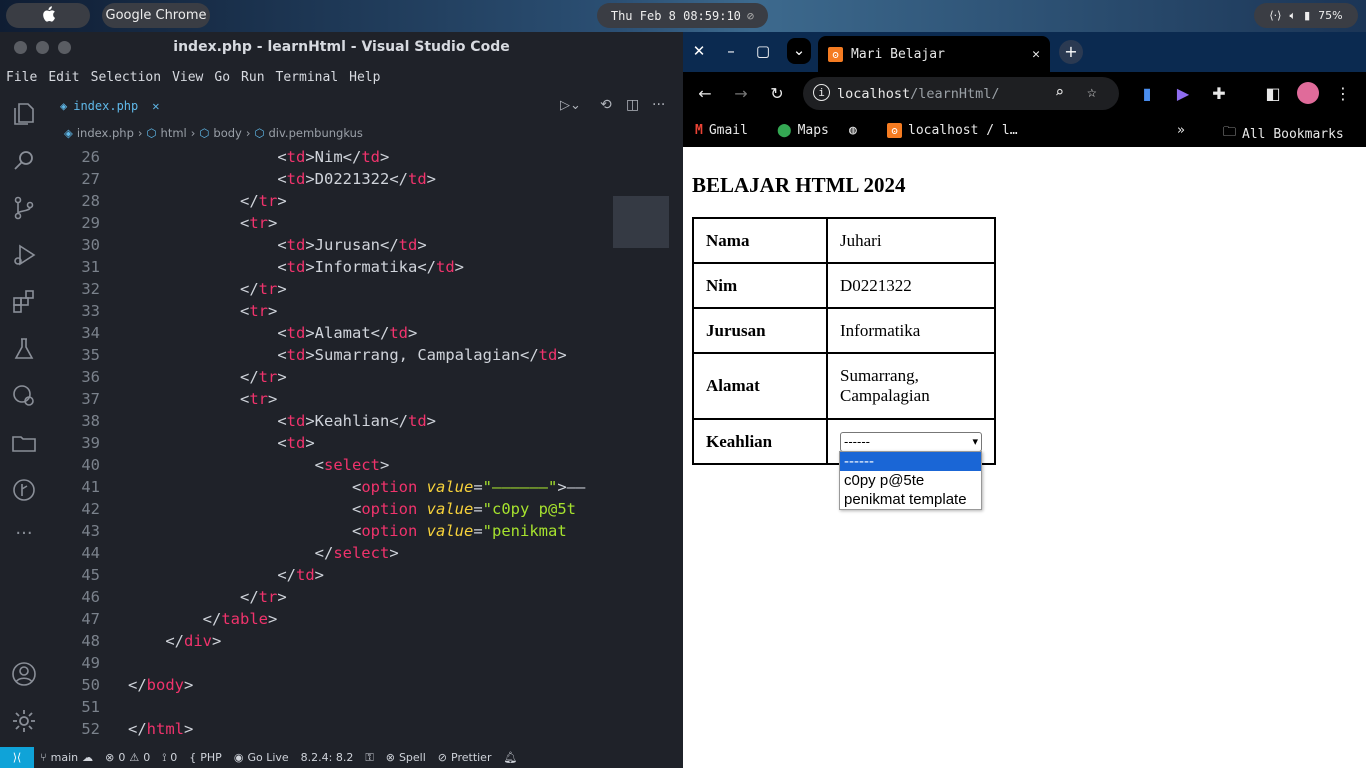 This screenshot has width=1366, height=768. Describe the element at coordinates (333, 355) in the screenshot. I see `code-line: 35 <td>Sumarrang, Campalagian</td>` at that location.